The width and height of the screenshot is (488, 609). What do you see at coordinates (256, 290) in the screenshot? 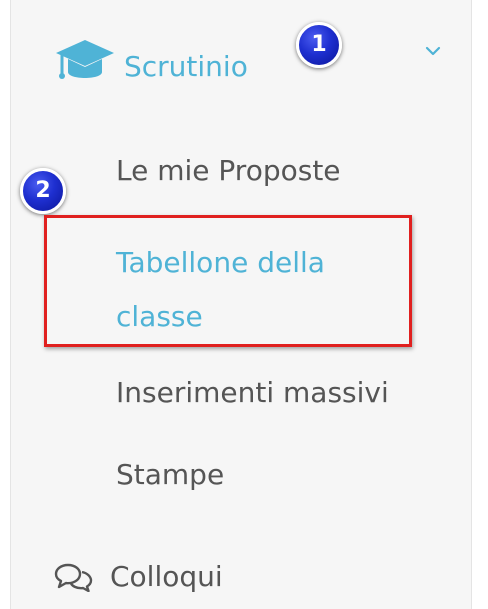
I see `menu-item-tabellone-della-classe: Tabellone della classe` at bounding box center [256, 290].